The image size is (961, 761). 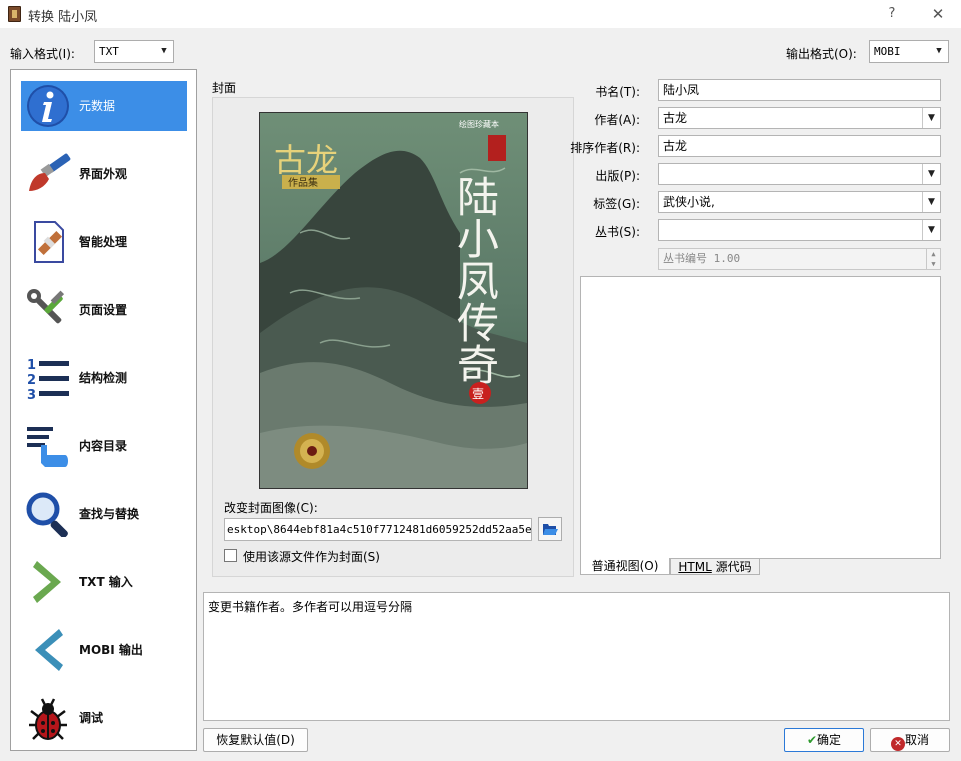 I want to click on document-wand-icon, so click(x=49, y=242).